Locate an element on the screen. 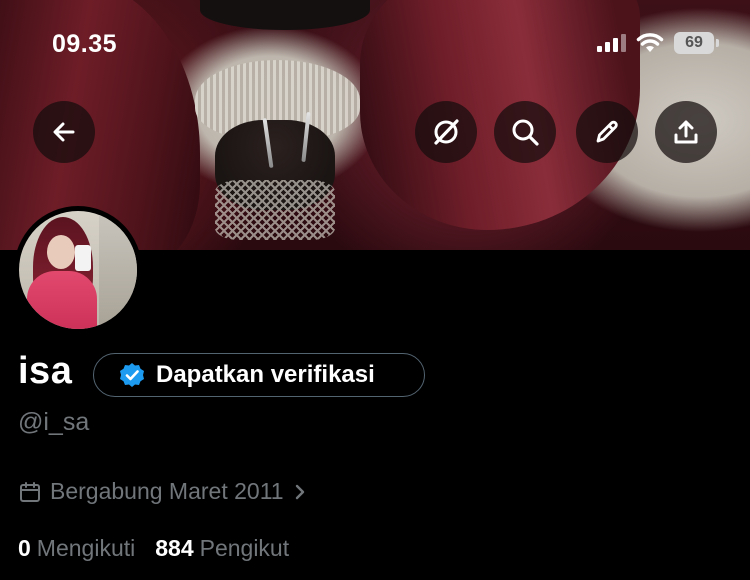 The width and height of the screenshot is (750, 580). banner-necklace is located at coordinates (285, 15).